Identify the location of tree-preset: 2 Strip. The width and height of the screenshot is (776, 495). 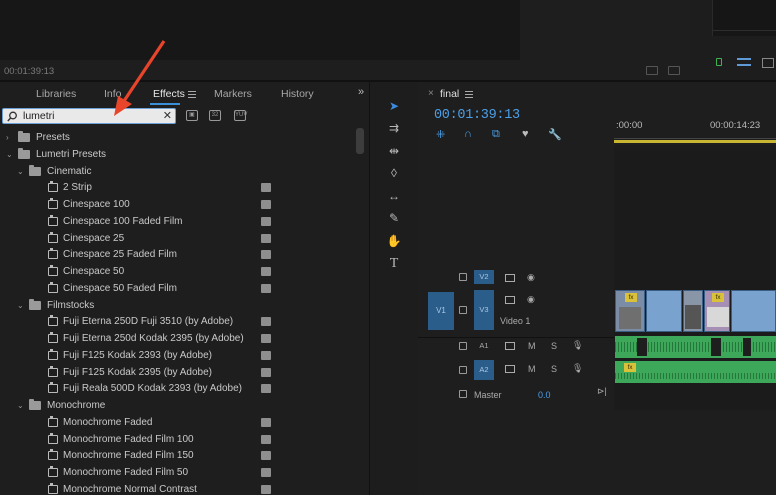
(178, 189).